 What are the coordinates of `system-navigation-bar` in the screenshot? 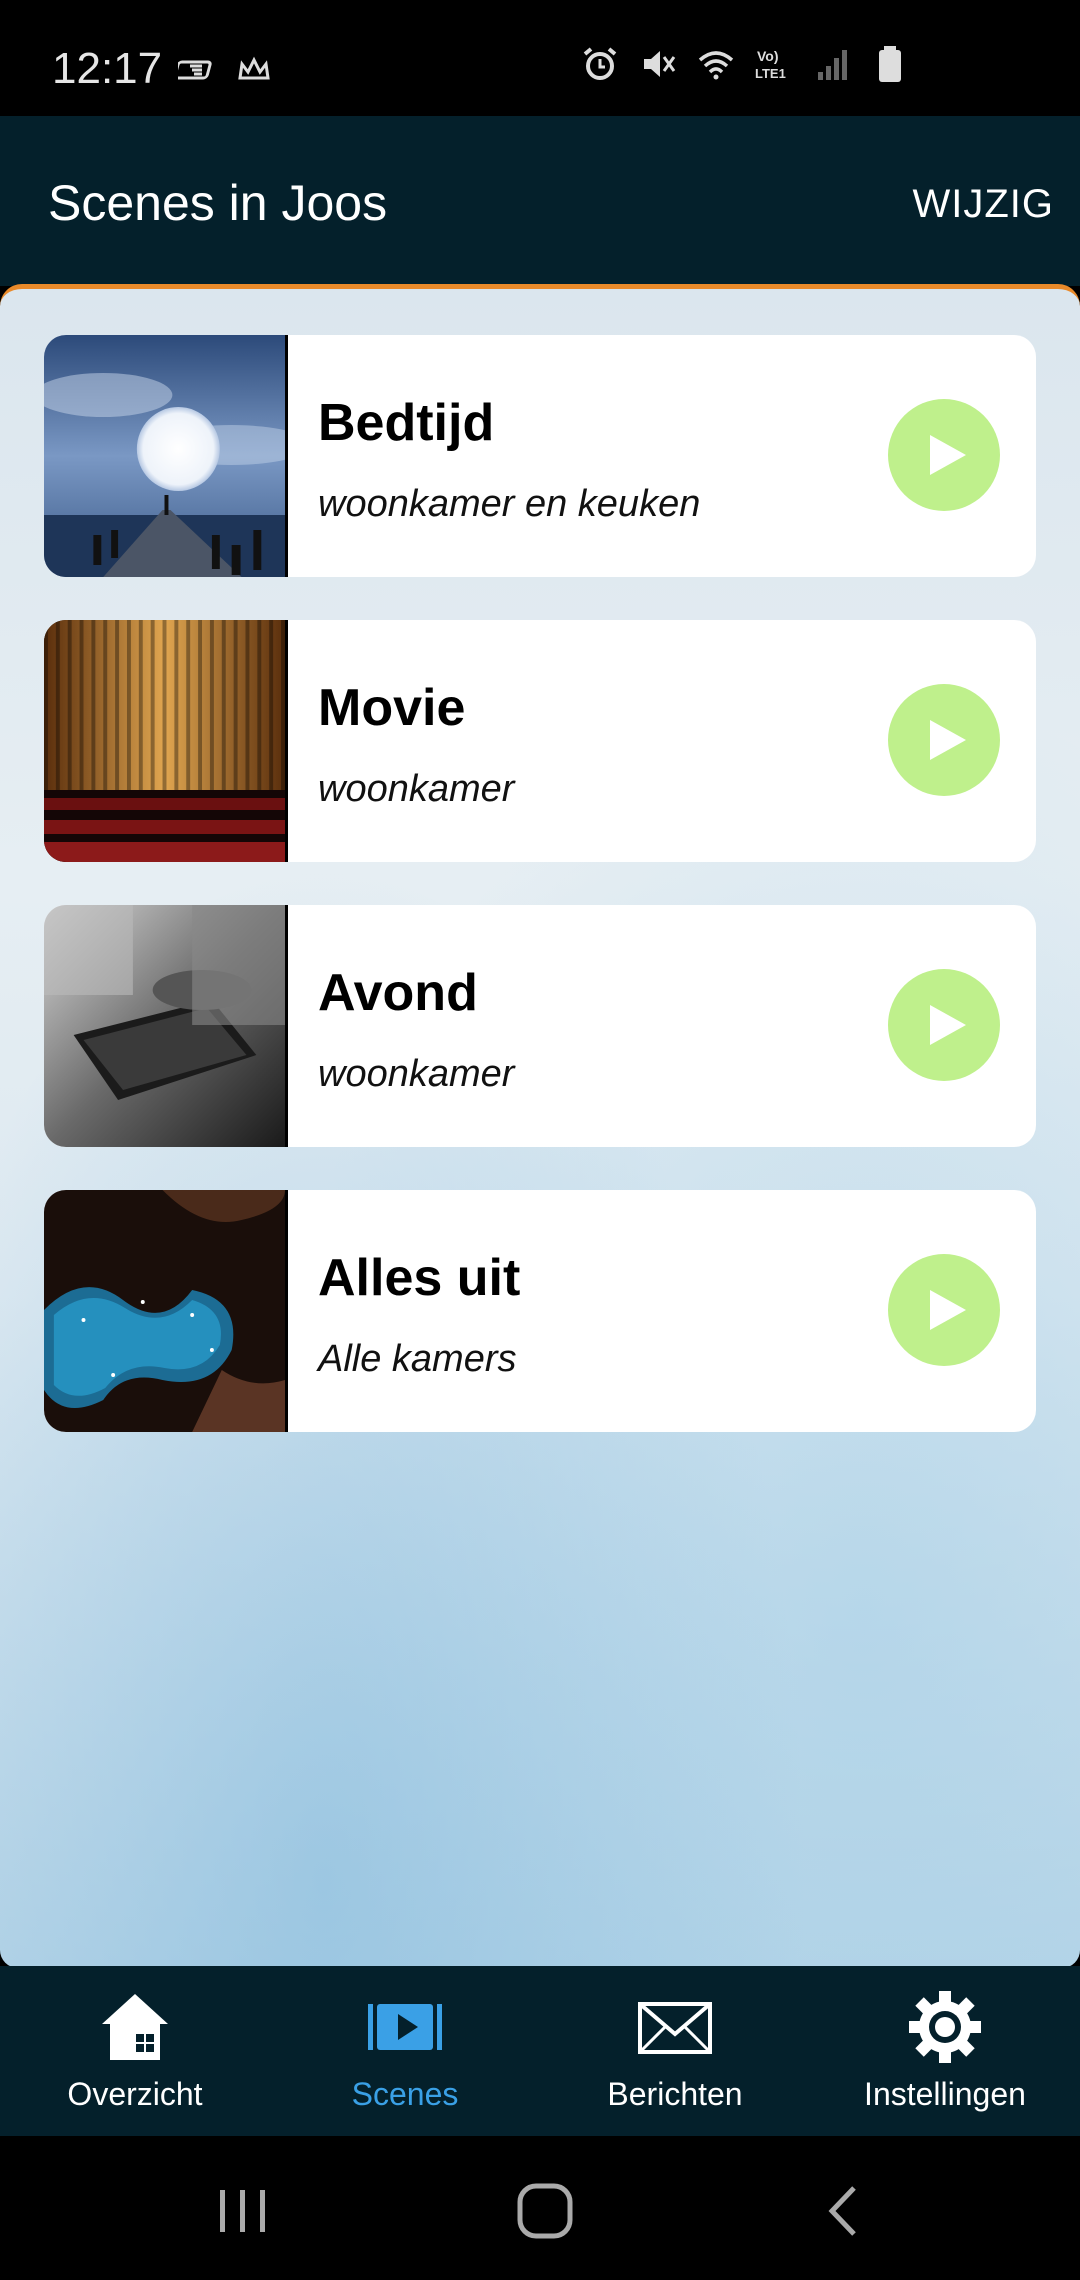 It's located at (540, 2208).